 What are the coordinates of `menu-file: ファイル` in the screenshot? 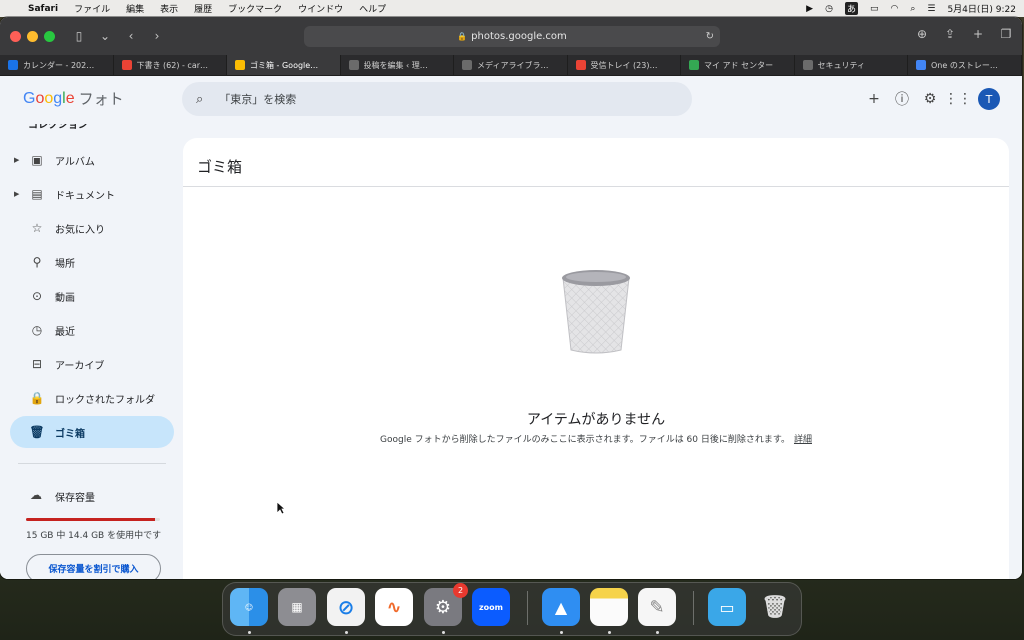 It's located at (92, 8).